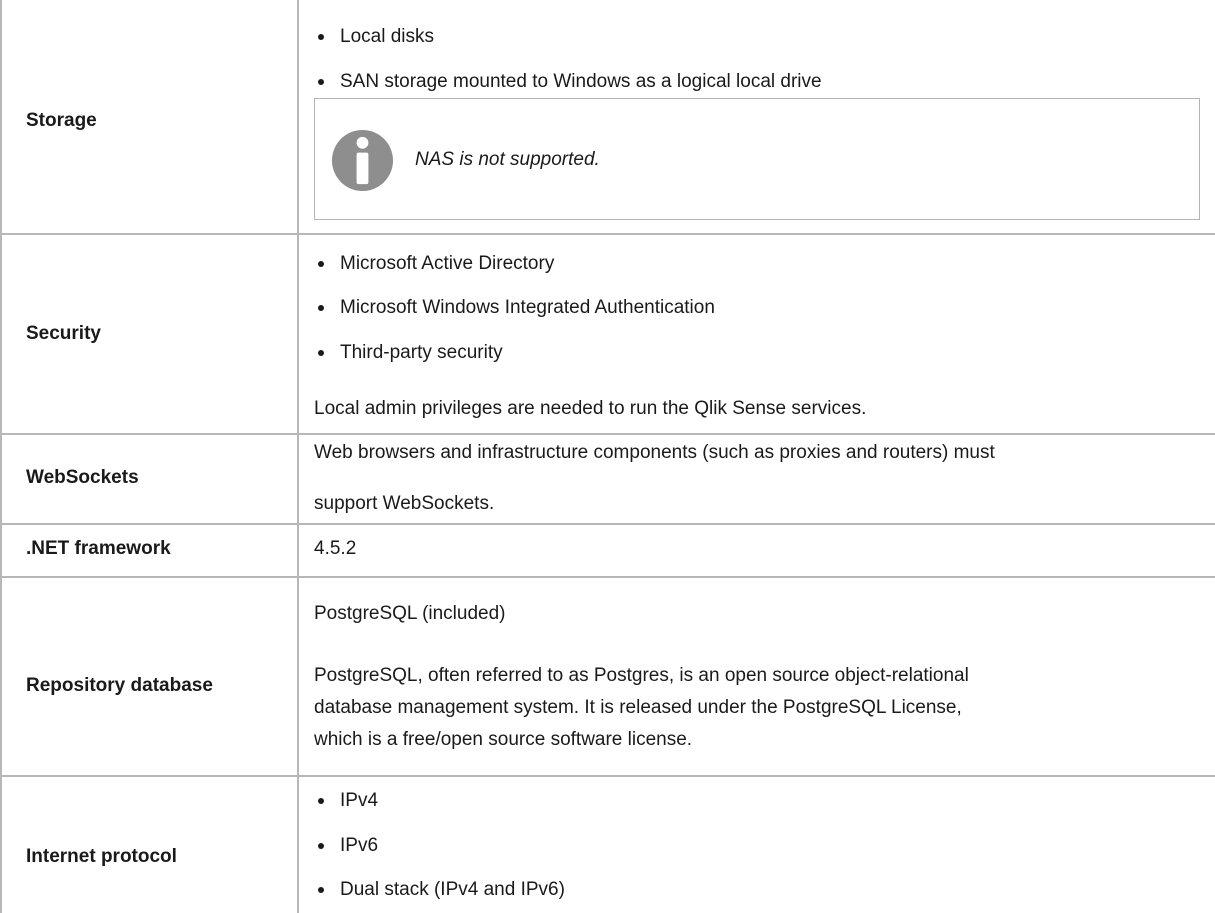  What do you see at coordinates (335, 548) in the screenshot?
I see `dotnet-version: 4.5.2` at bounding box center [335, 548].